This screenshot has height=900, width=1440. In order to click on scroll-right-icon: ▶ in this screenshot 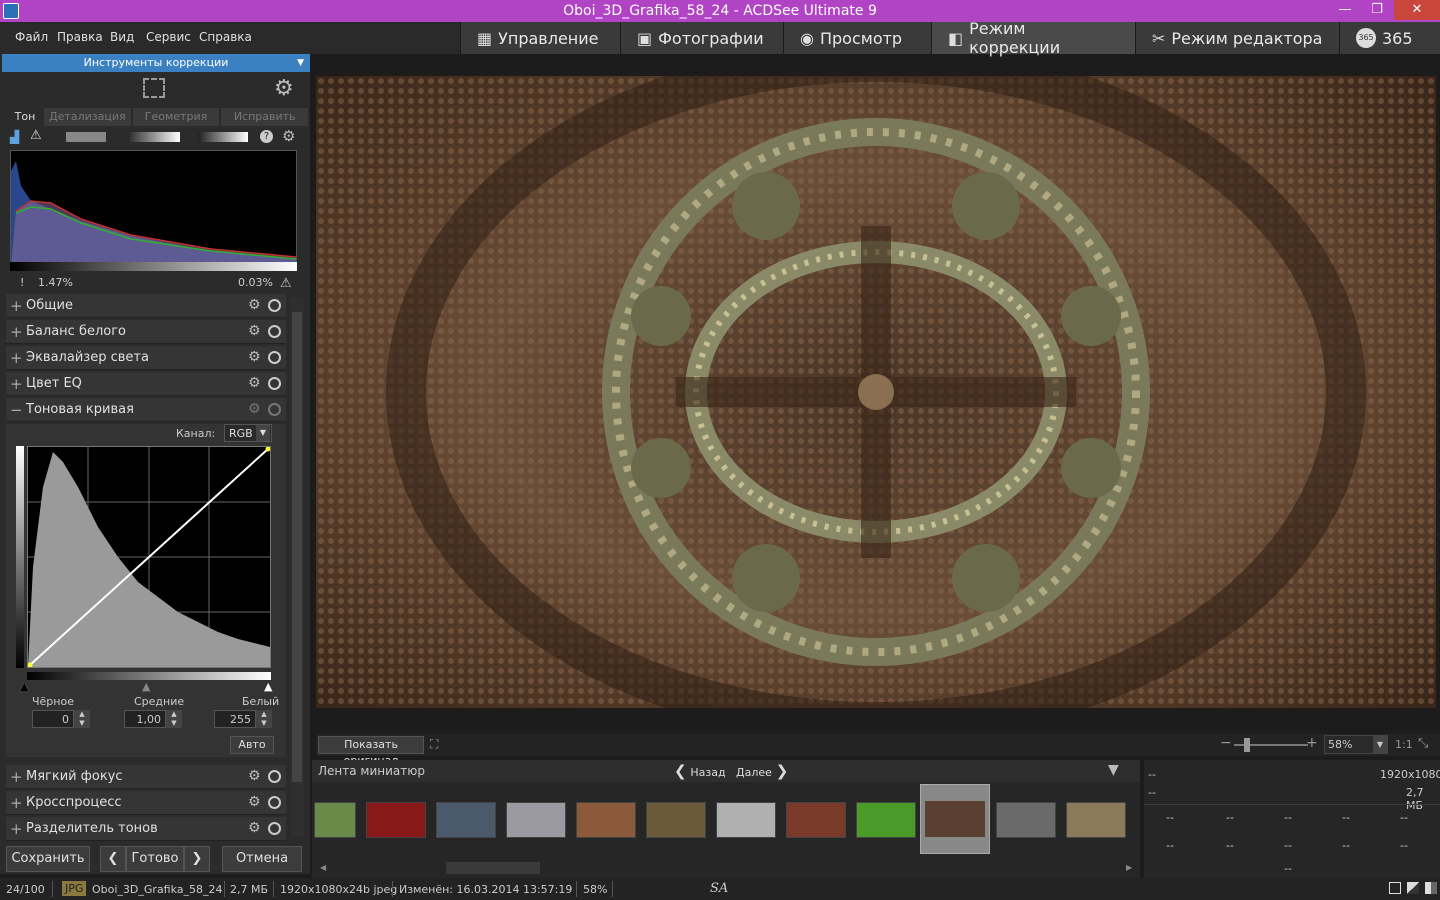, I will do `click(1129, 867)`.